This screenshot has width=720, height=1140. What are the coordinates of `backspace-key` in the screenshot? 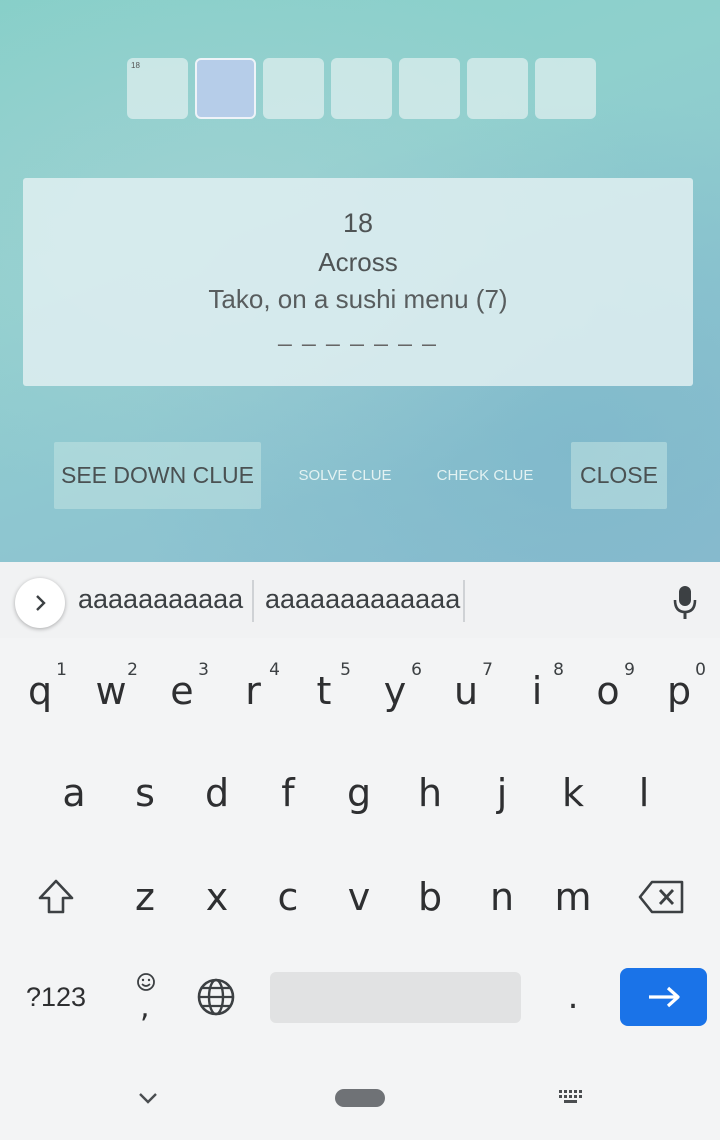 It's located at (662, 897).